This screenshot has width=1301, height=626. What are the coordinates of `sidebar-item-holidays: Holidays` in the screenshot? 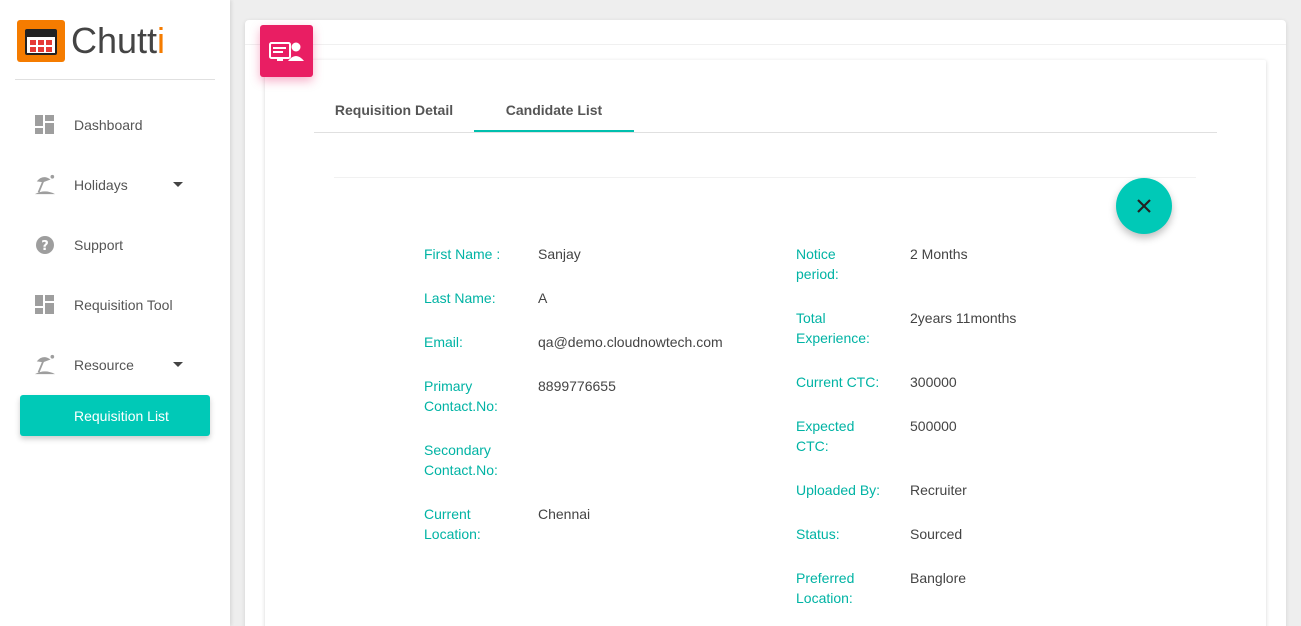 It's located at (115, 185).